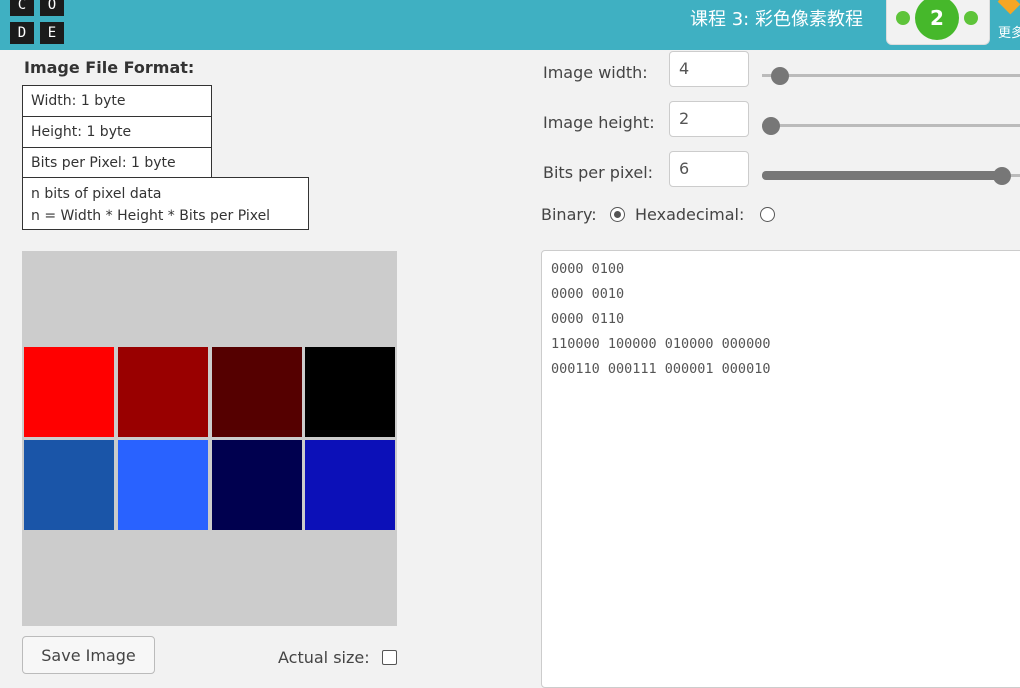 The height and width of the screenshot is (688, 1020). Describe the element at coordinates (661, 344) in the screenshot. I see `data-line-pixels-row-1: 110000 100000 010000 000000` at that location.